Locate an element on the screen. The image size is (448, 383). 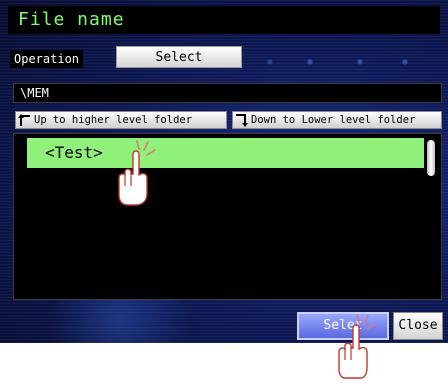
operation-label: Operation is located at coordinates (47, 59).